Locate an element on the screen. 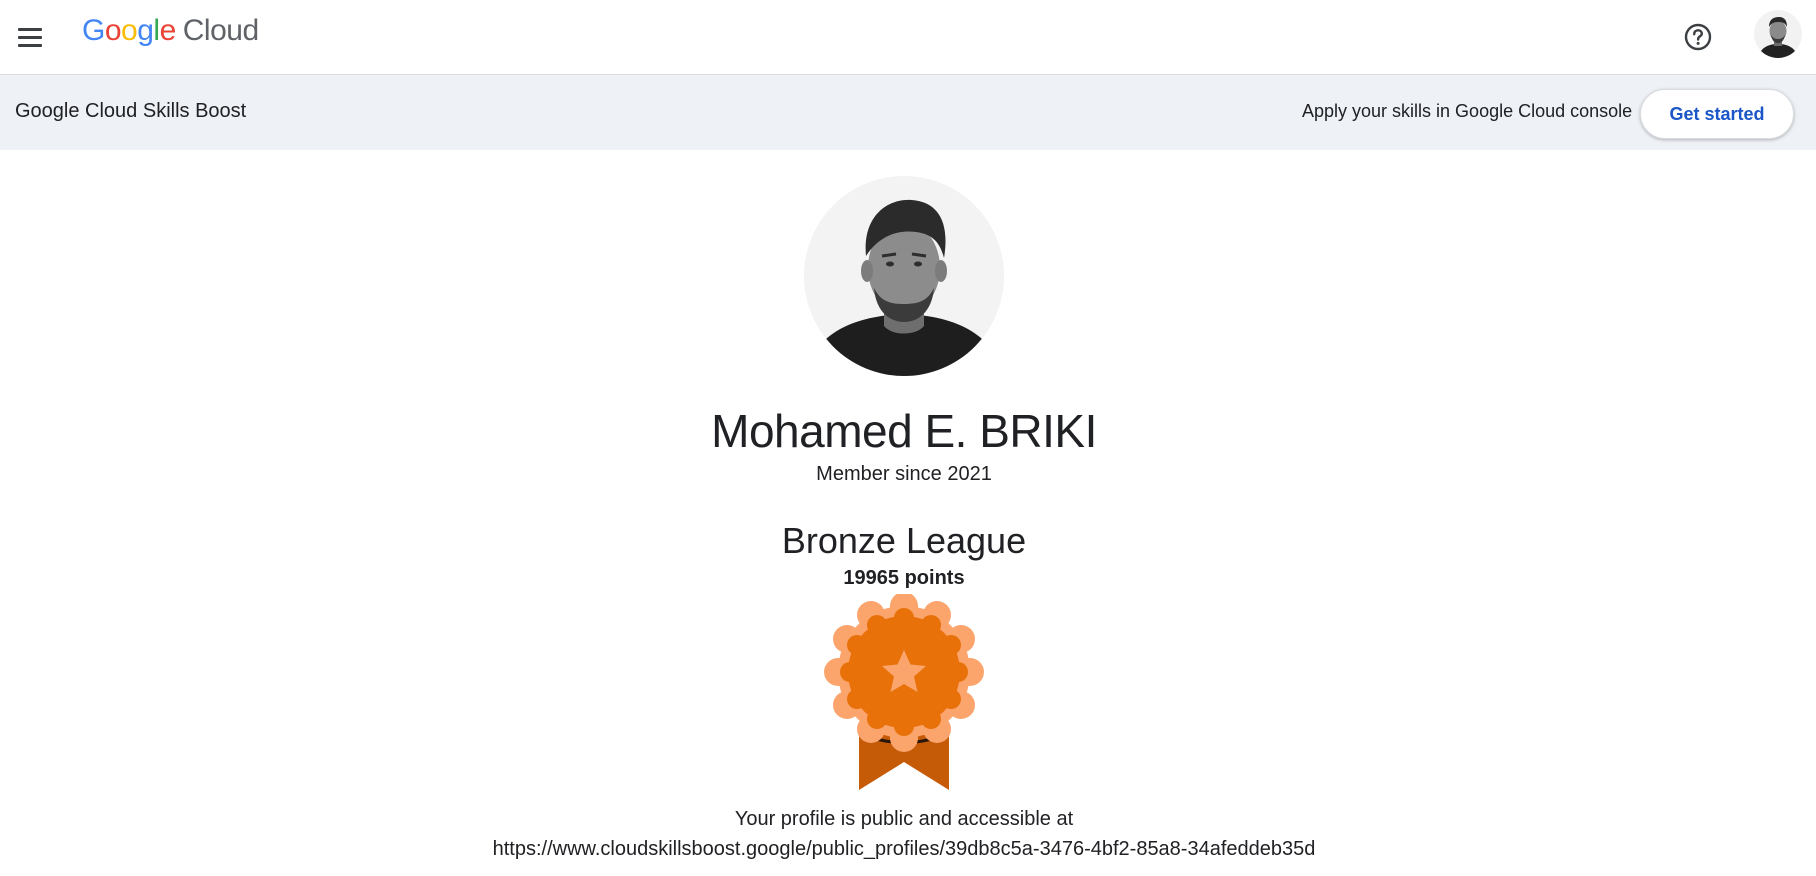 The image size is (1816, 876). bronze-league-badge-icon is located at coordinates (904, 693).